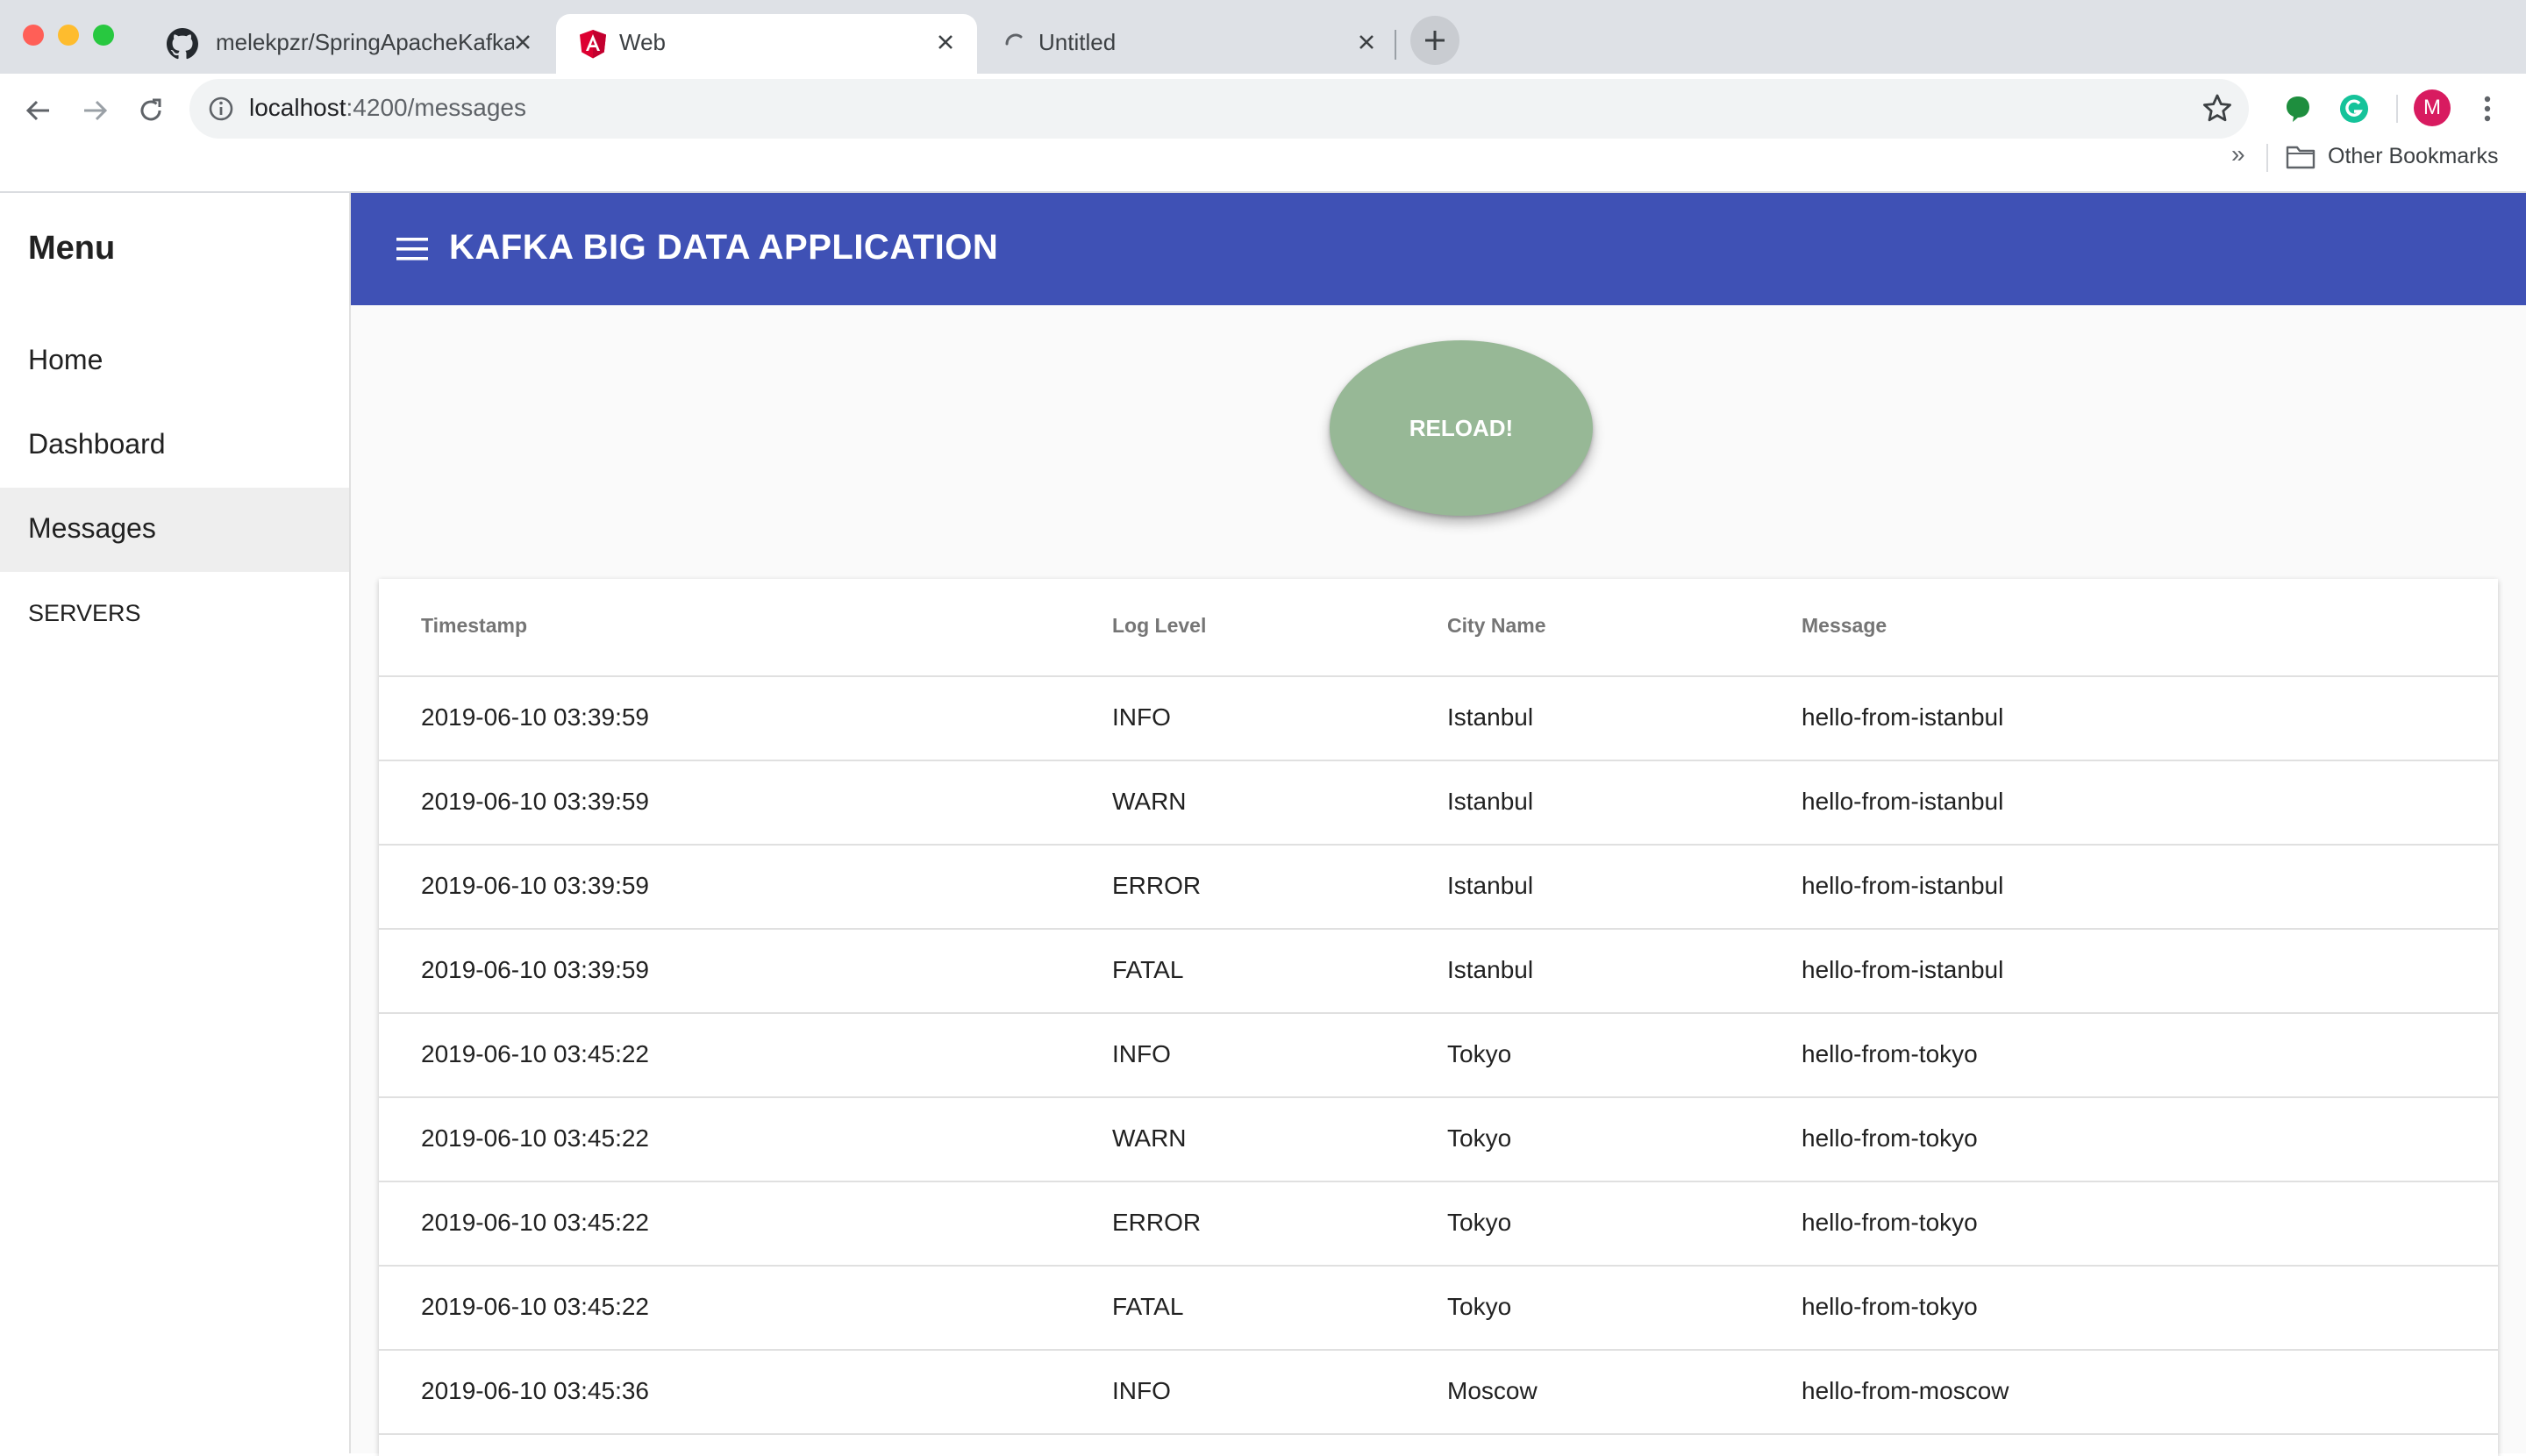 The image size is (2526, 1456). What do you see at coordinates (2397, 109) in the screenshot?
I see `toolbar-divider` at bounding box center [2397, 109].